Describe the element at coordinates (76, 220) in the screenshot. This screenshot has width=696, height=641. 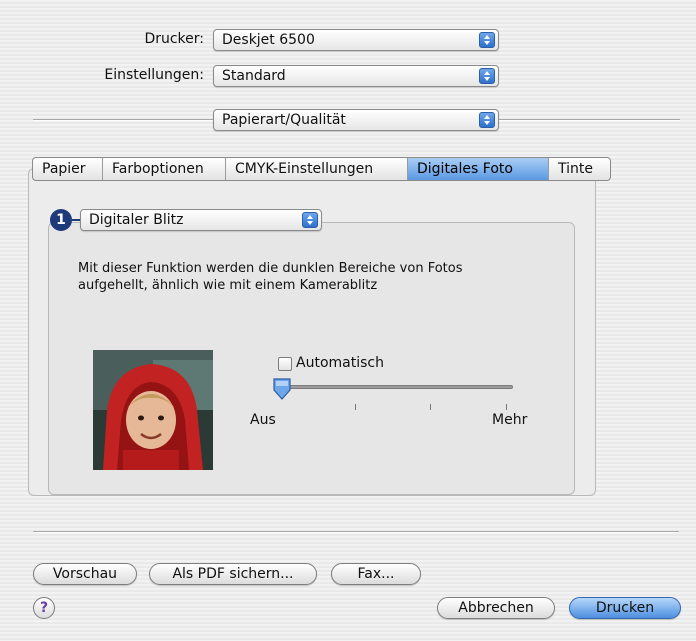
I see `callout-line` at that location.